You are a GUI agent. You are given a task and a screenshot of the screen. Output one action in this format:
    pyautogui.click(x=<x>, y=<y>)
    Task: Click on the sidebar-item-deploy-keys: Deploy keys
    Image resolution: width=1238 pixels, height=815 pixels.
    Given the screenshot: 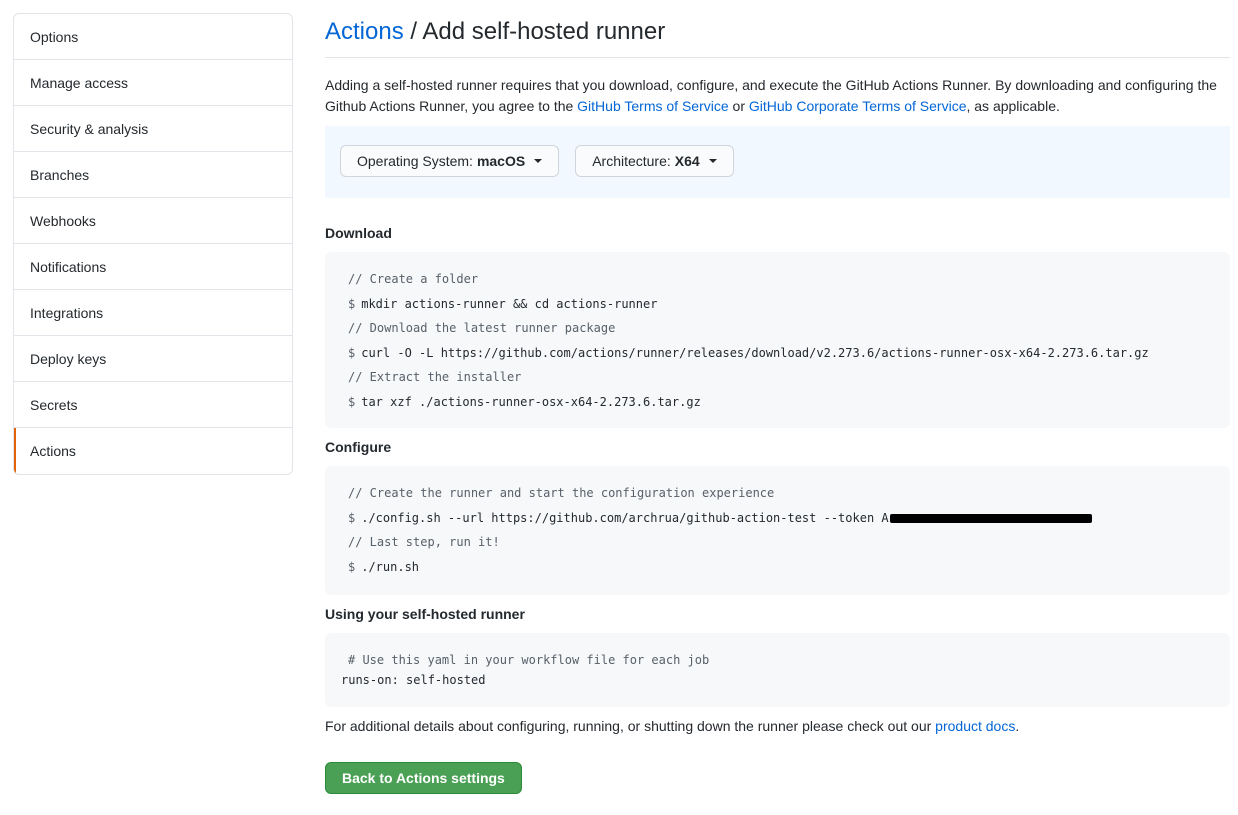 What is the action you would take?
    pyautogui.click(x=153, y=359)
    